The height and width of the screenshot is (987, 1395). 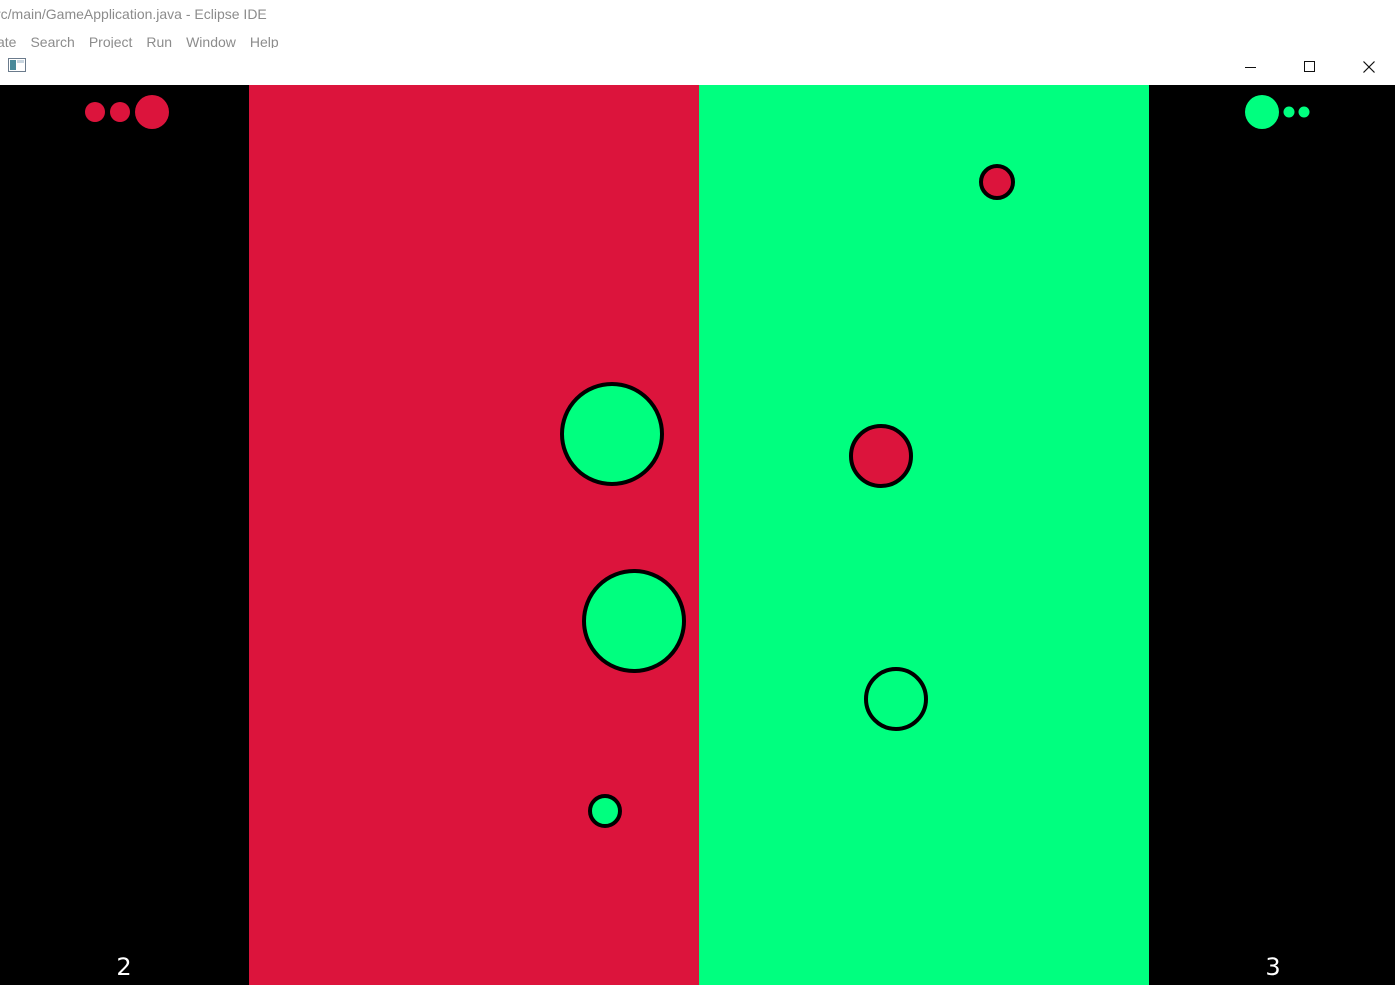 I want to click on left-player-score: 2, so click(x=124, y=967).